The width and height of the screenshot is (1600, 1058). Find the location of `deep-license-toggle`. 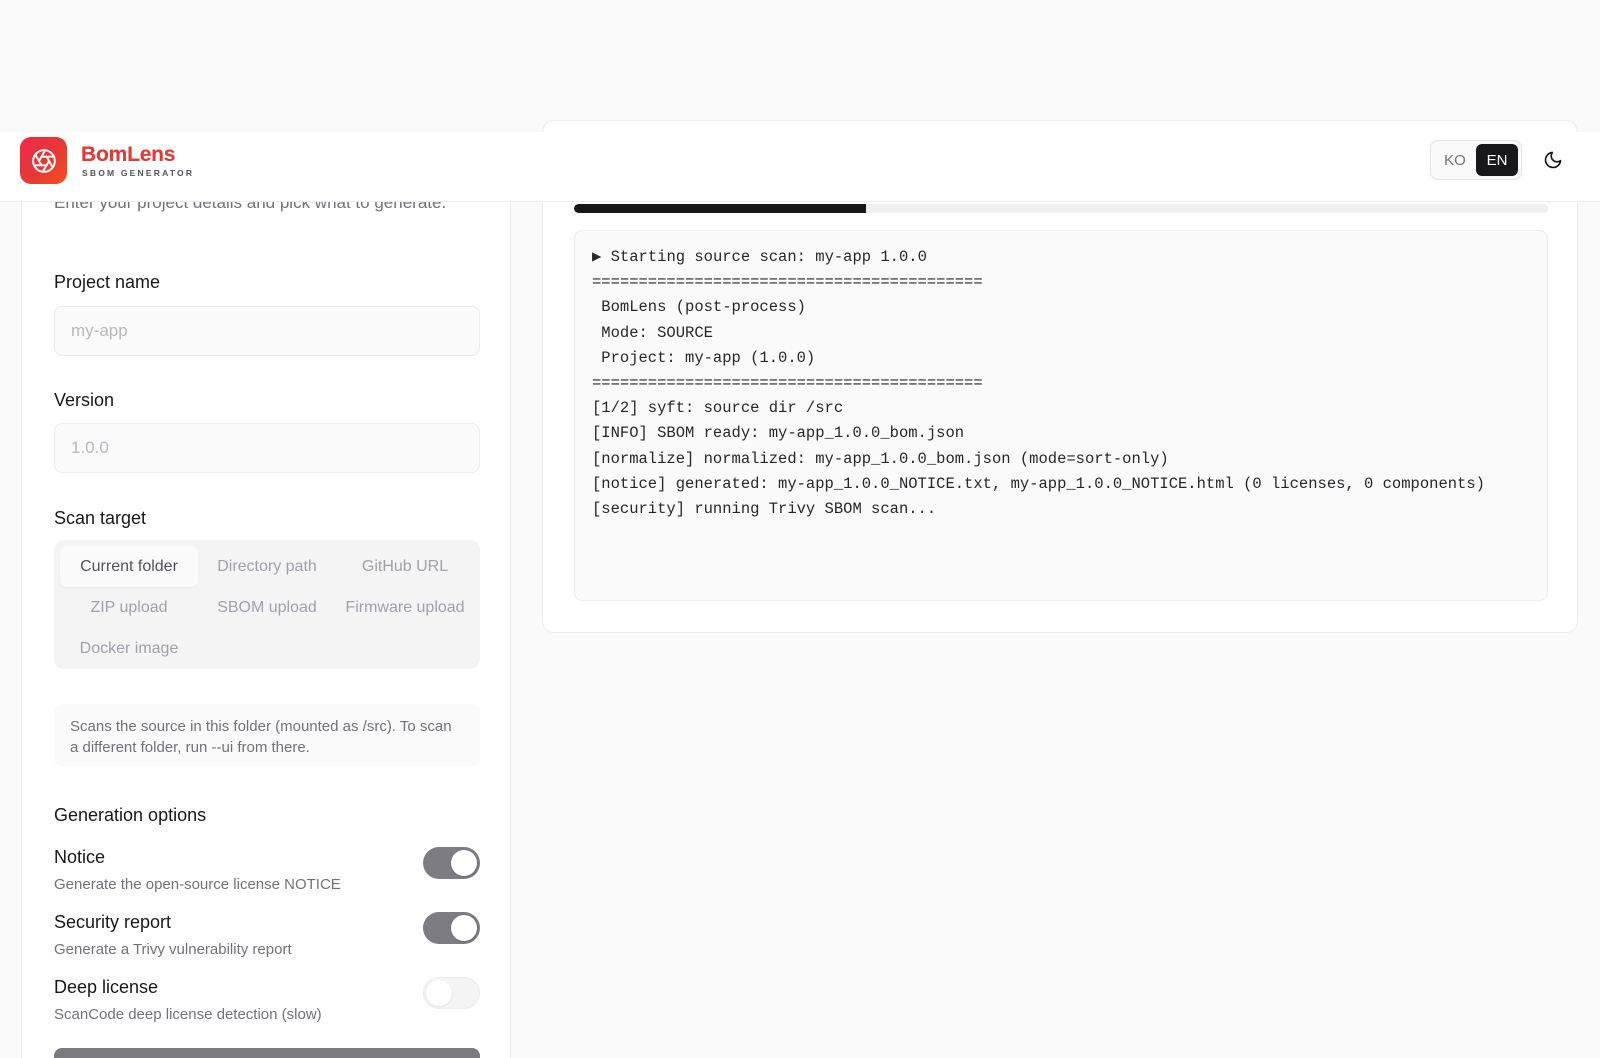

deep-license-toggle is located at coordinates (451, 993).